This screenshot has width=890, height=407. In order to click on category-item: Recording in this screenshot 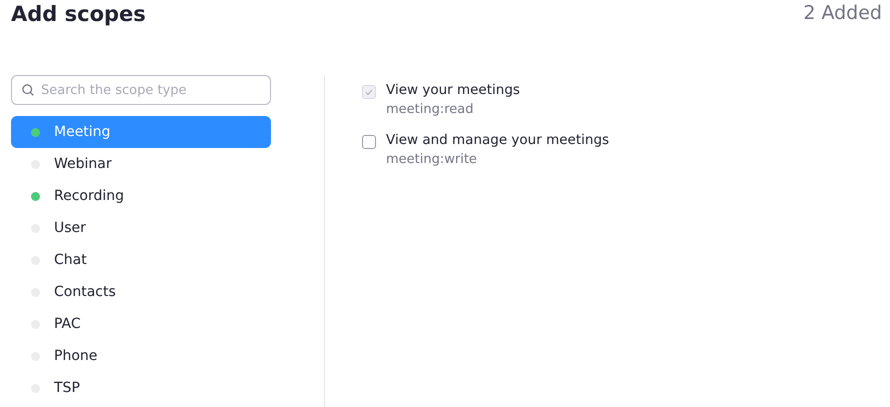, I will do `click(141, 196)`.